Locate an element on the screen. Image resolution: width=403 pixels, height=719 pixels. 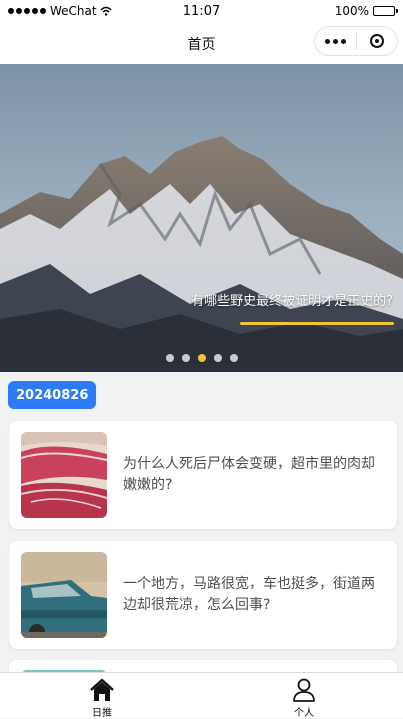
article-card: 一个地方，马路很宽，车也挺多，街道两边却很荒凉，怎么回事? is located at coordinates (203, 595).